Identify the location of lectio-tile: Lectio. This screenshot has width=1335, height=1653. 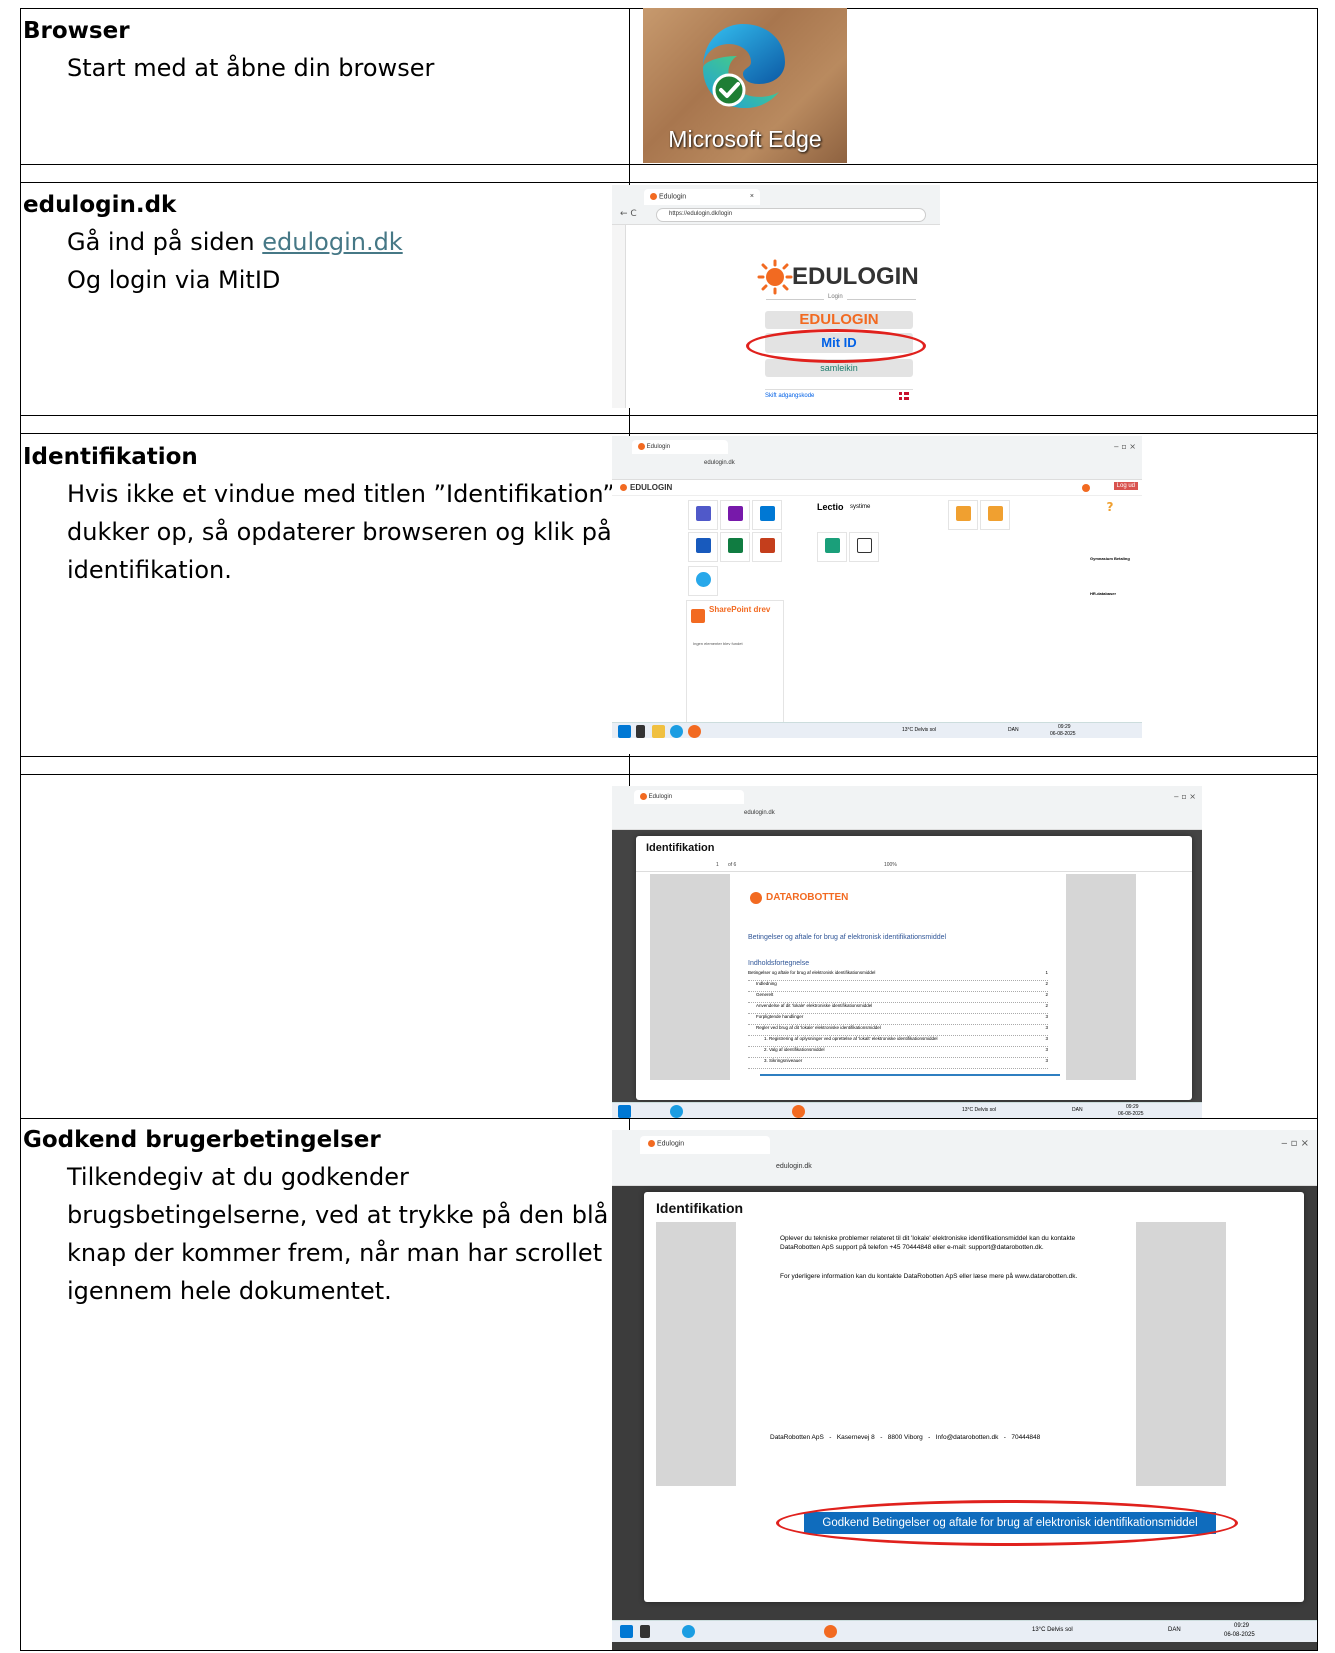
(830, 507).